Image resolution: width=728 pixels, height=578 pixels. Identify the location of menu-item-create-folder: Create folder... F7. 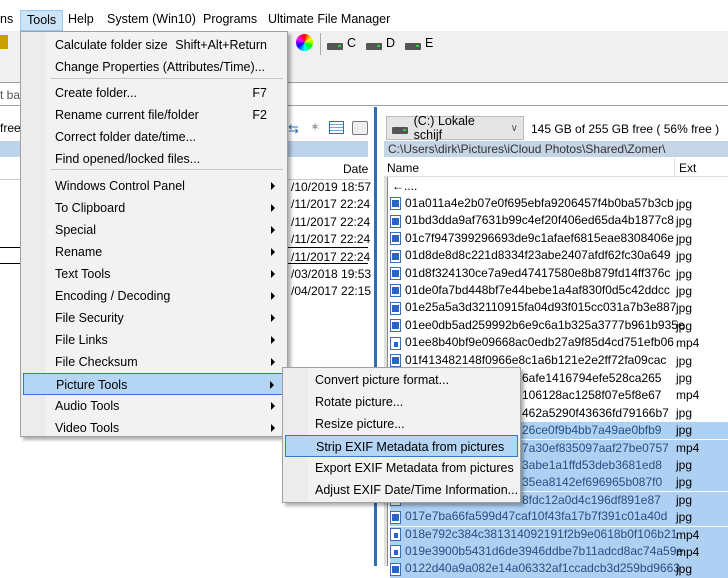
(154, 93).